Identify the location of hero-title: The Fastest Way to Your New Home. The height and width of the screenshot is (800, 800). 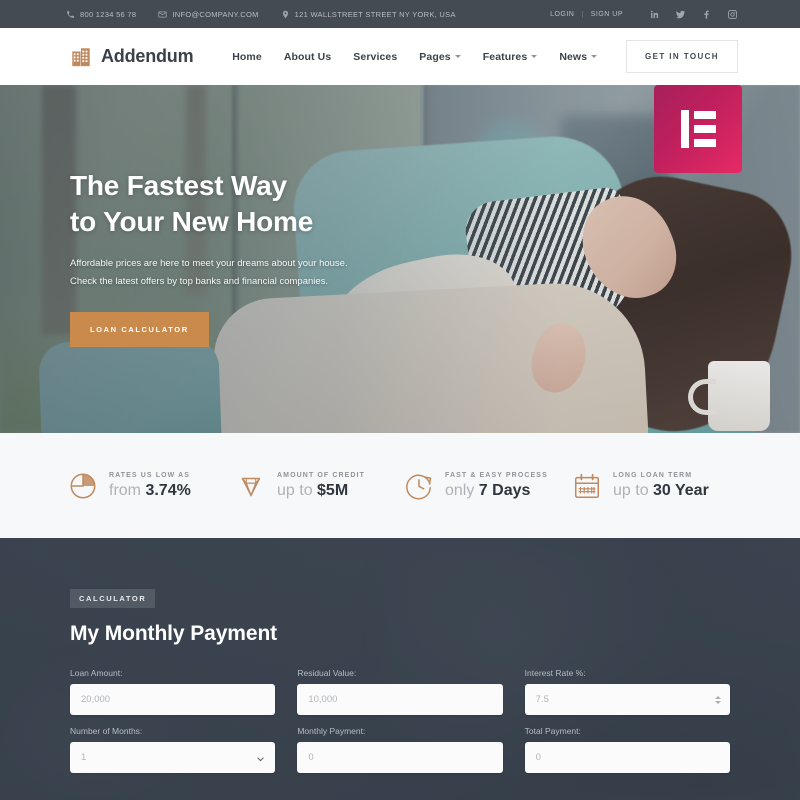
(235, 204).